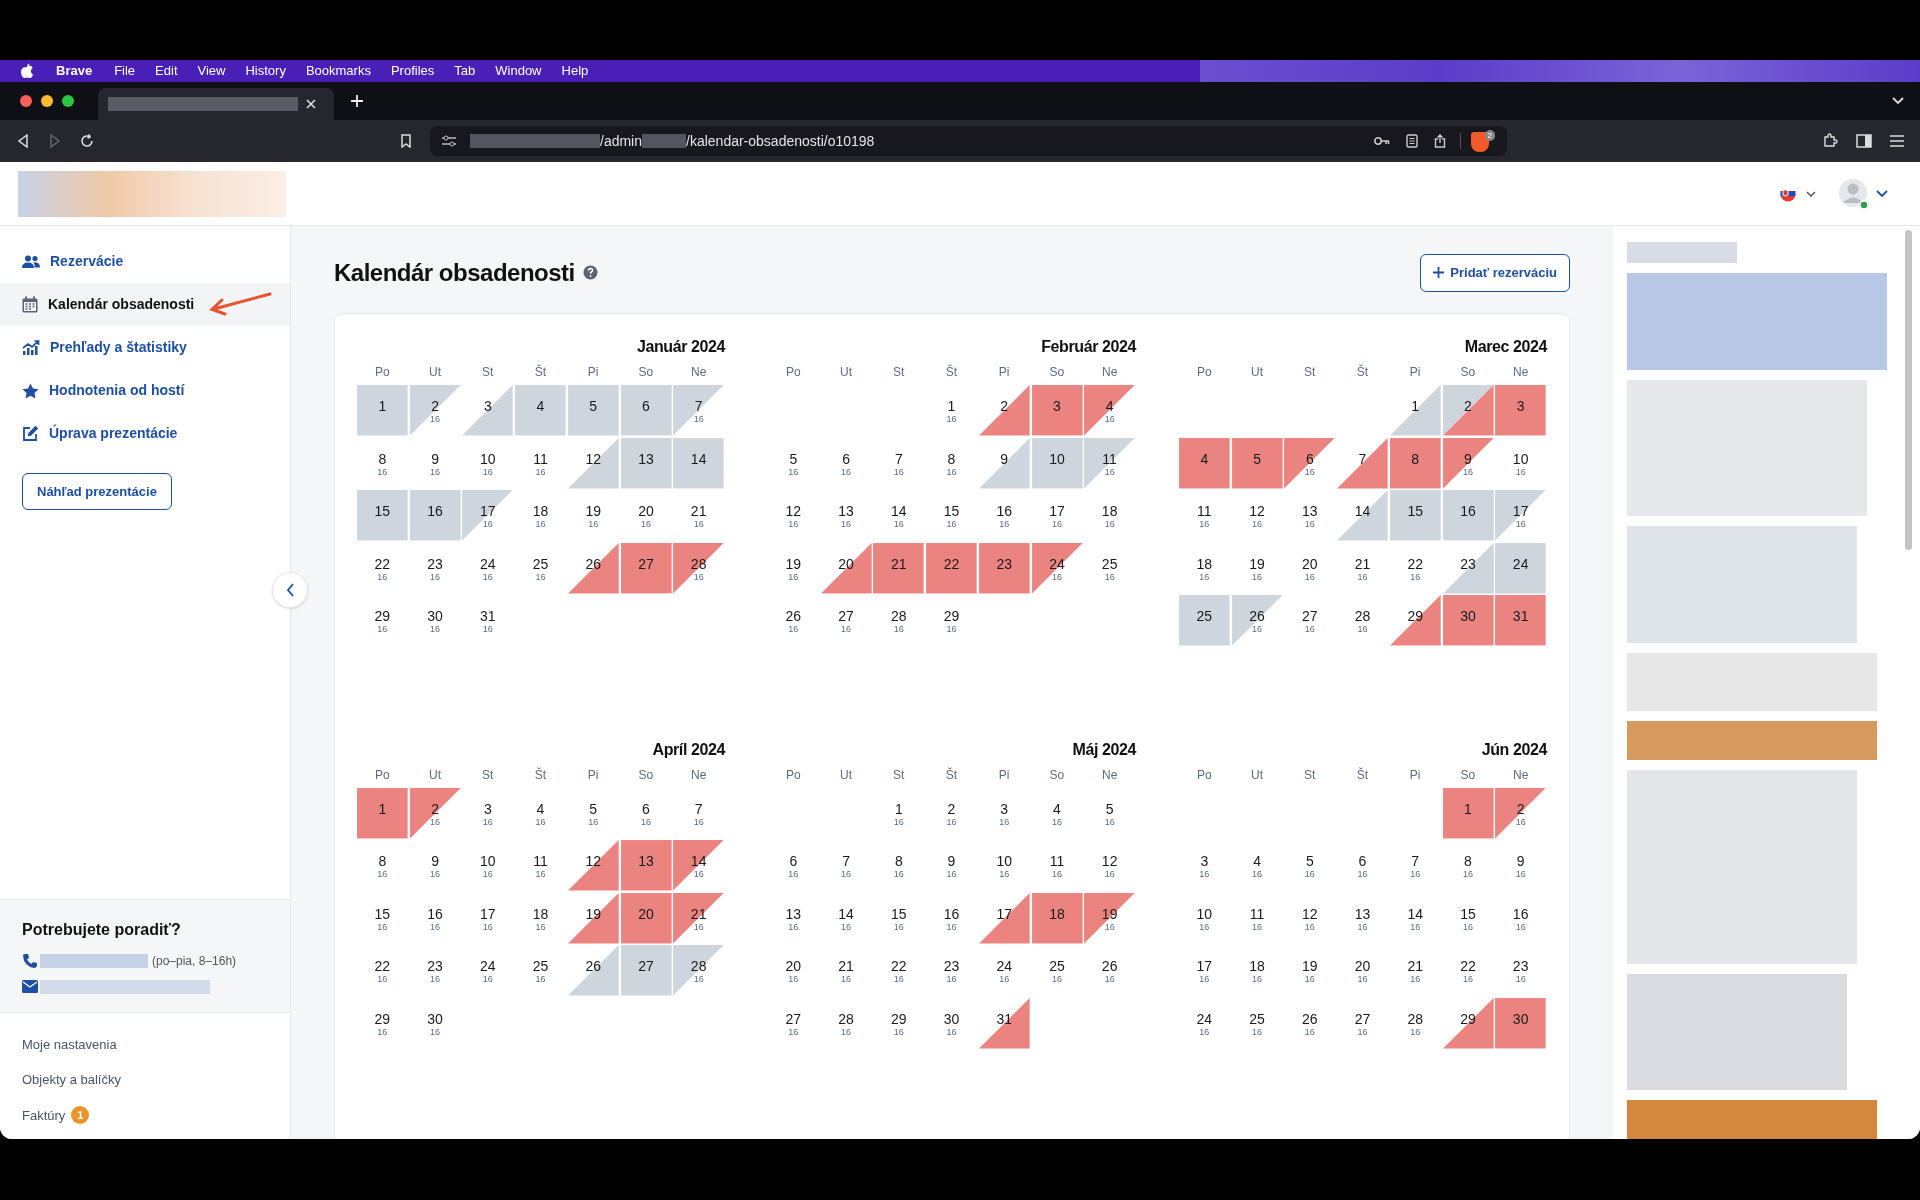  Describe the element at coordinates (44, 1115) in the screenshot. I see `sidebar-link: Faktúry` at that location.